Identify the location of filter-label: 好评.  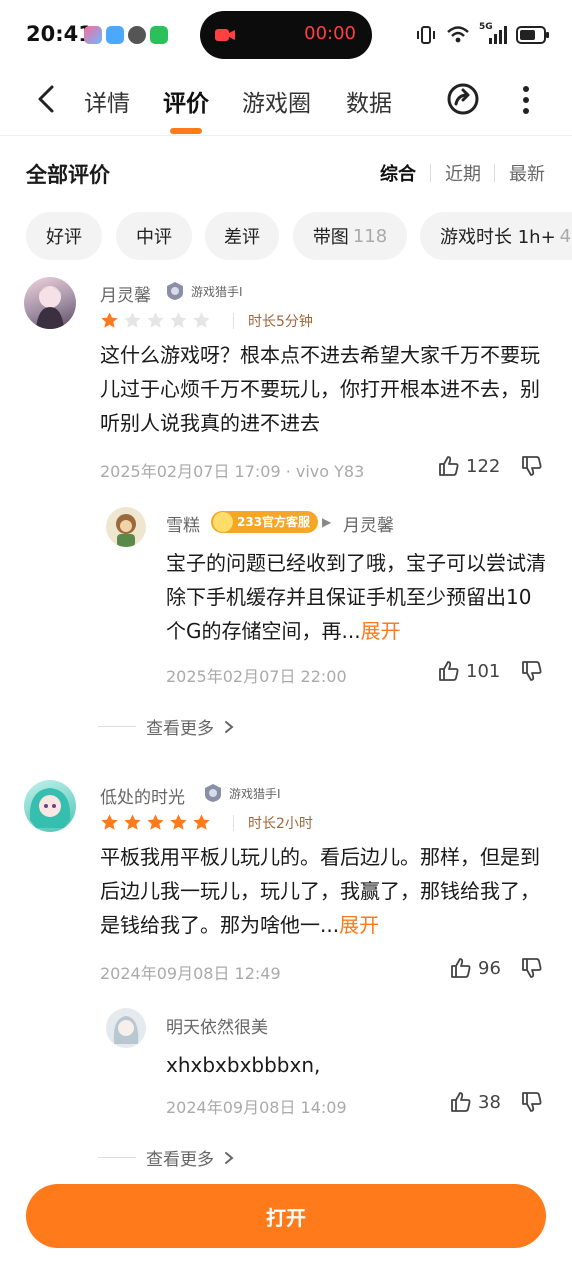
(64, 237).